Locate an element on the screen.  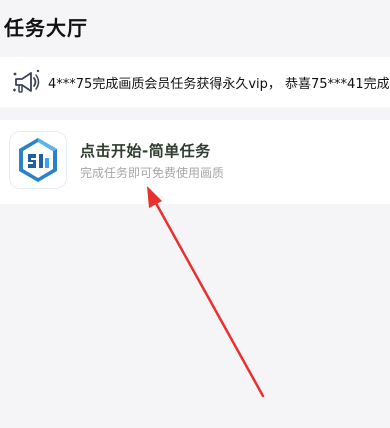
arrow-line is located at coordinates (207, 296).